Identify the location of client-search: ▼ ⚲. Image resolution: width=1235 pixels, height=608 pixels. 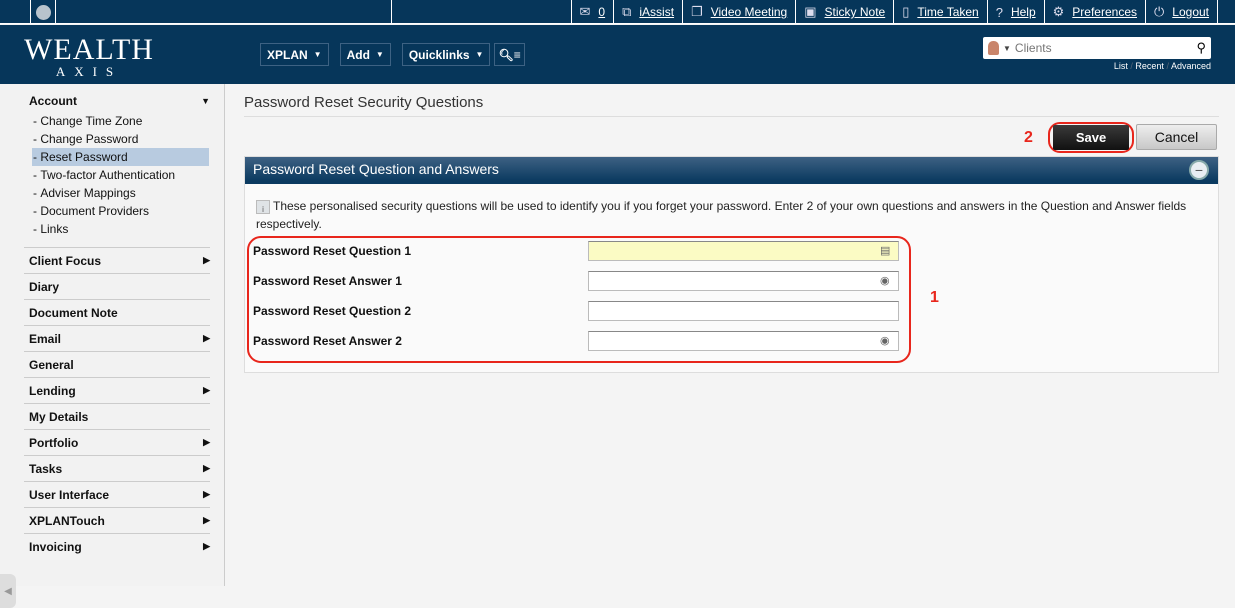
(1097, 48).